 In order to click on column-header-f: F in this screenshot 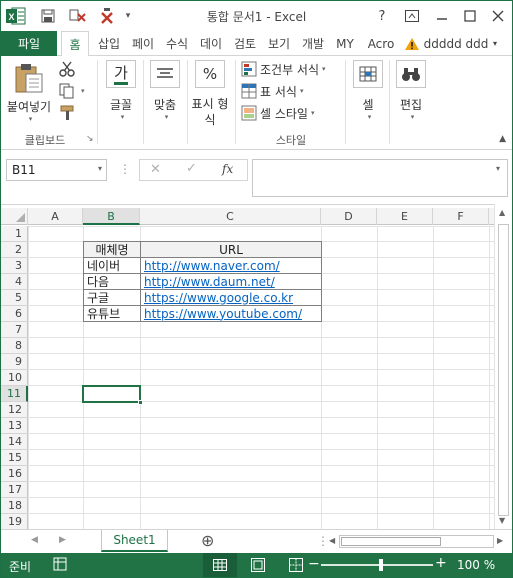, I will do `click(461, 216)`.